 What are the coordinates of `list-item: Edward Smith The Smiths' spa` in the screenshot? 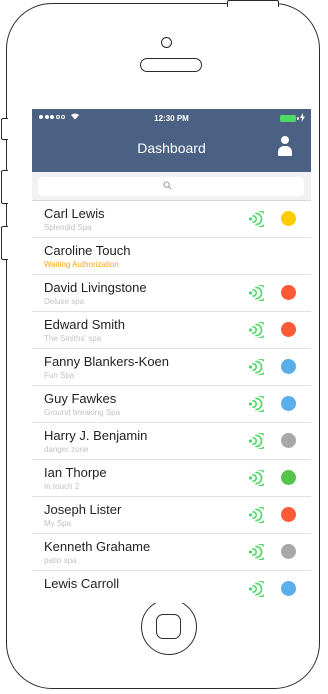 It's located at (171, 330).